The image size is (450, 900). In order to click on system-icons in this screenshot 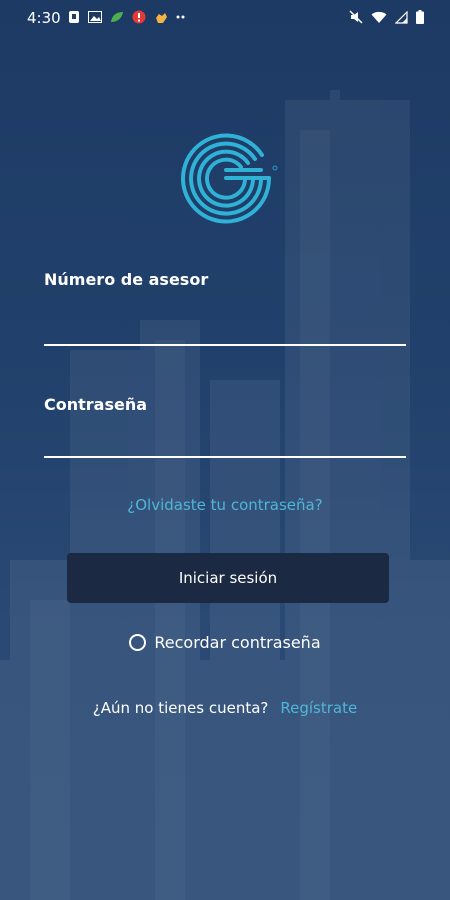, I will do `click(386, 17)`.